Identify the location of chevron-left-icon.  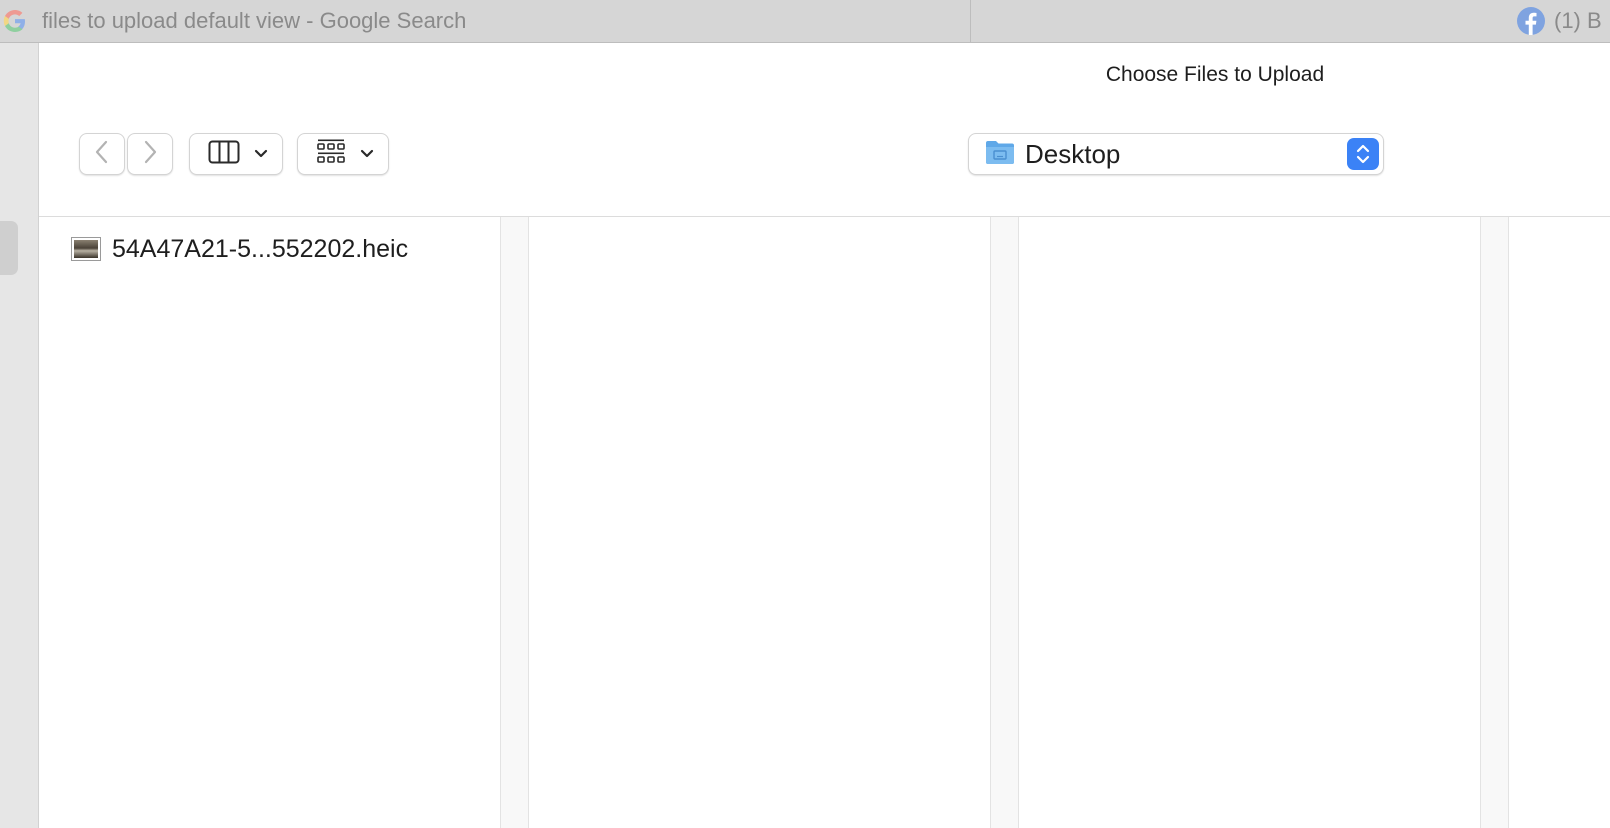
(102, 154).